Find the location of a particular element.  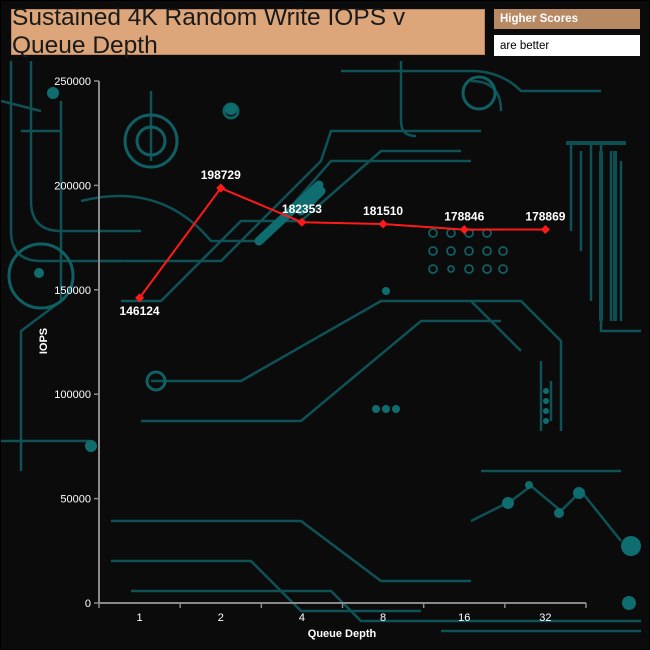

x-tick-label: 1 is located at coordinates (140, 618).